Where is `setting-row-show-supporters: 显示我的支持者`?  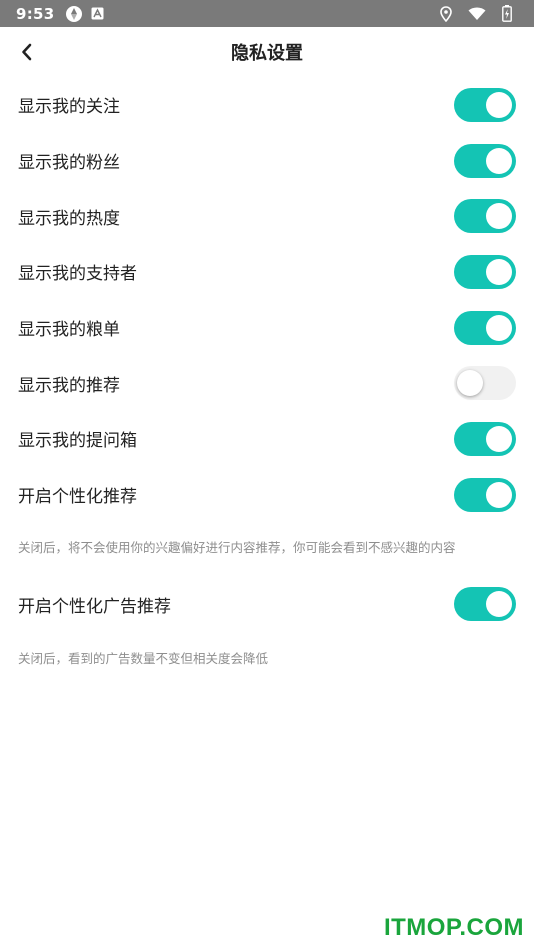
setting-row-show-supporters: 显示我的支持者 is located at coordinates (267, 272).